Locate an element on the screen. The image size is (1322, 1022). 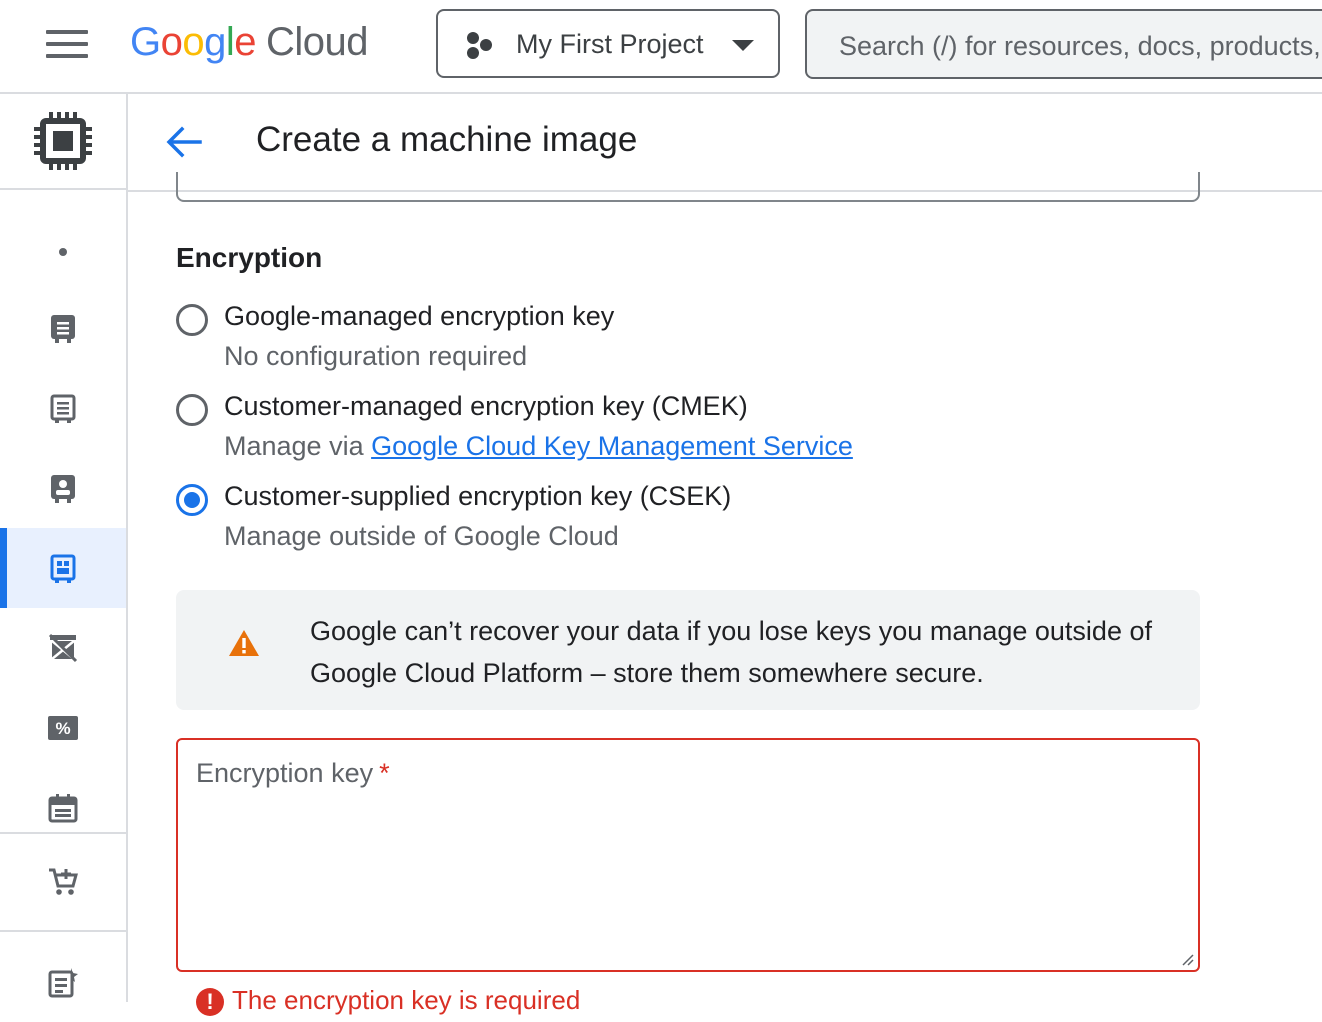
logo-letter: e is located at coordinates (245, 42).